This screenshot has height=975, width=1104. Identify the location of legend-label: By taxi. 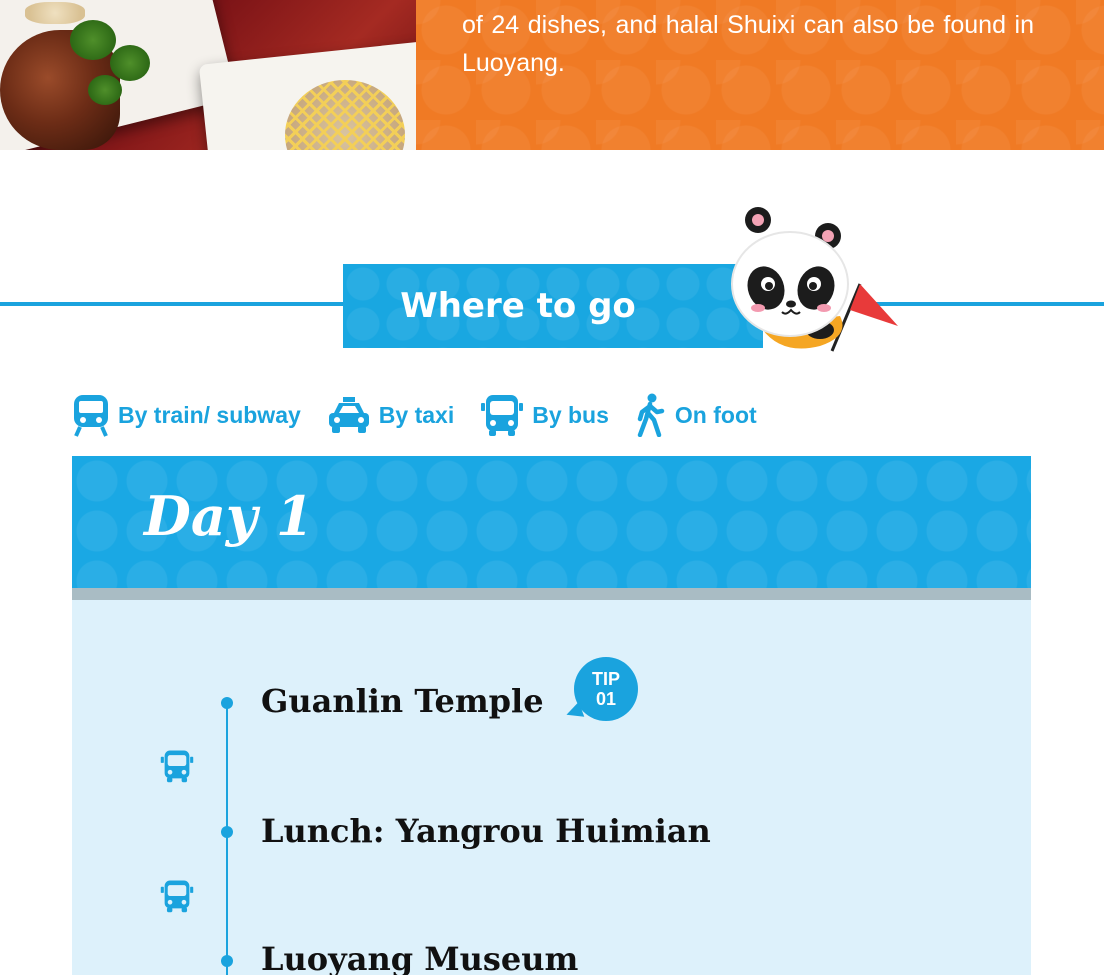
(416, 414).